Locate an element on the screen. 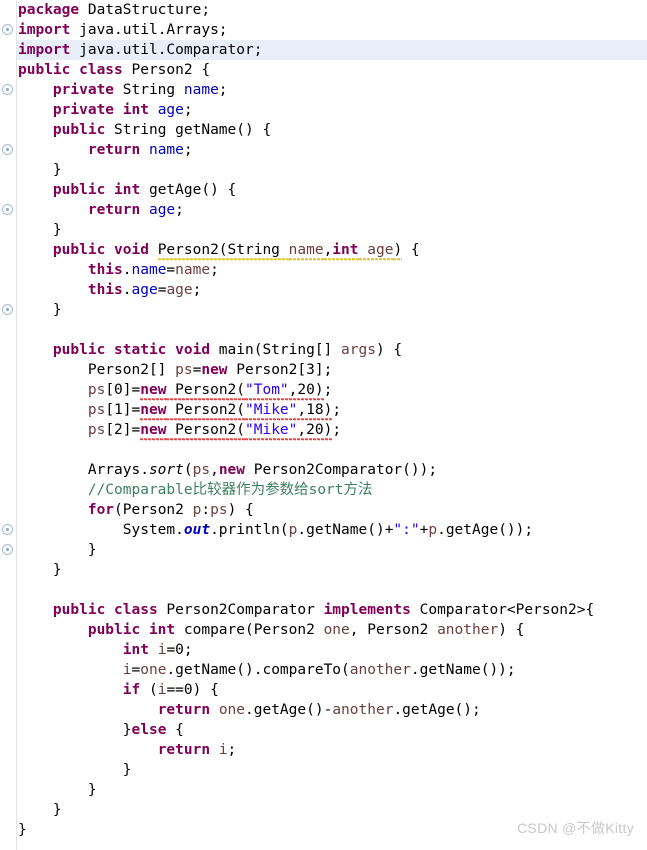 This screenshot has height=850, width=647. code-token: "Mike" is located at coordinates (271, 430).